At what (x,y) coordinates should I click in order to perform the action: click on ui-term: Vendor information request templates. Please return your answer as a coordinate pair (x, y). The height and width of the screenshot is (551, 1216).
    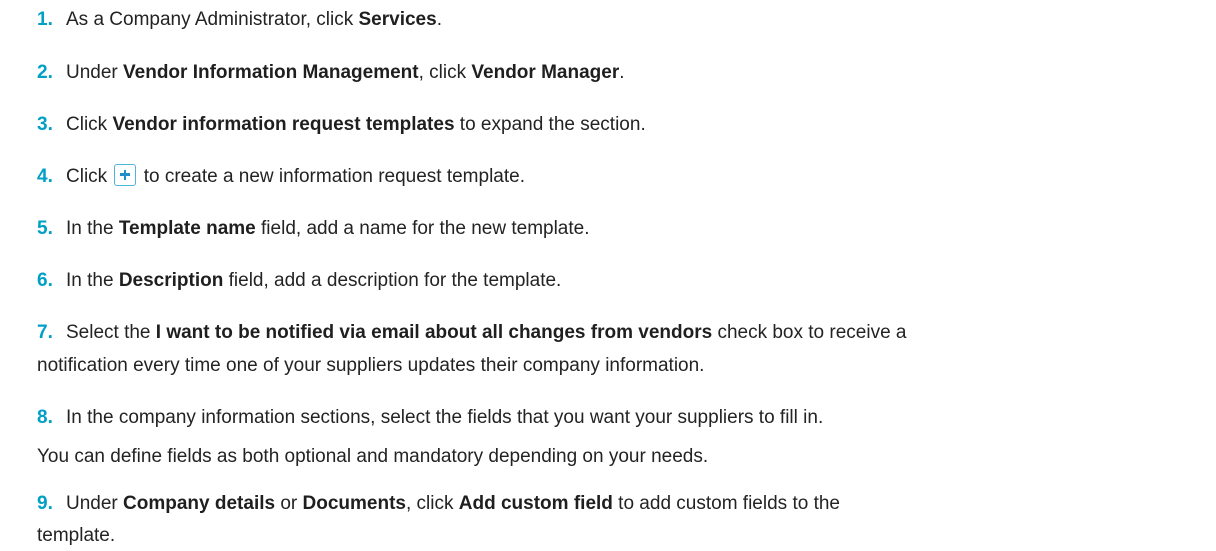
    Looking at the image, I should click on (283, 124).